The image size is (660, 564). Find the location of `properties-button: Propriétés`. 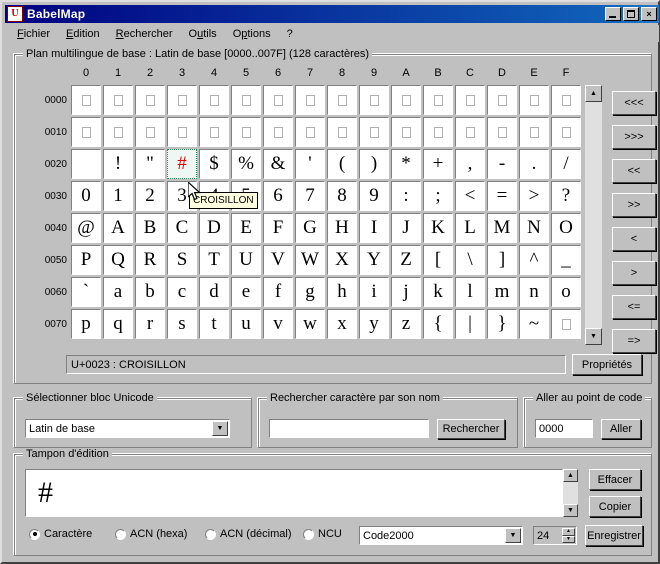

properties-button: Propriétés is located at coordinates (607, 364).